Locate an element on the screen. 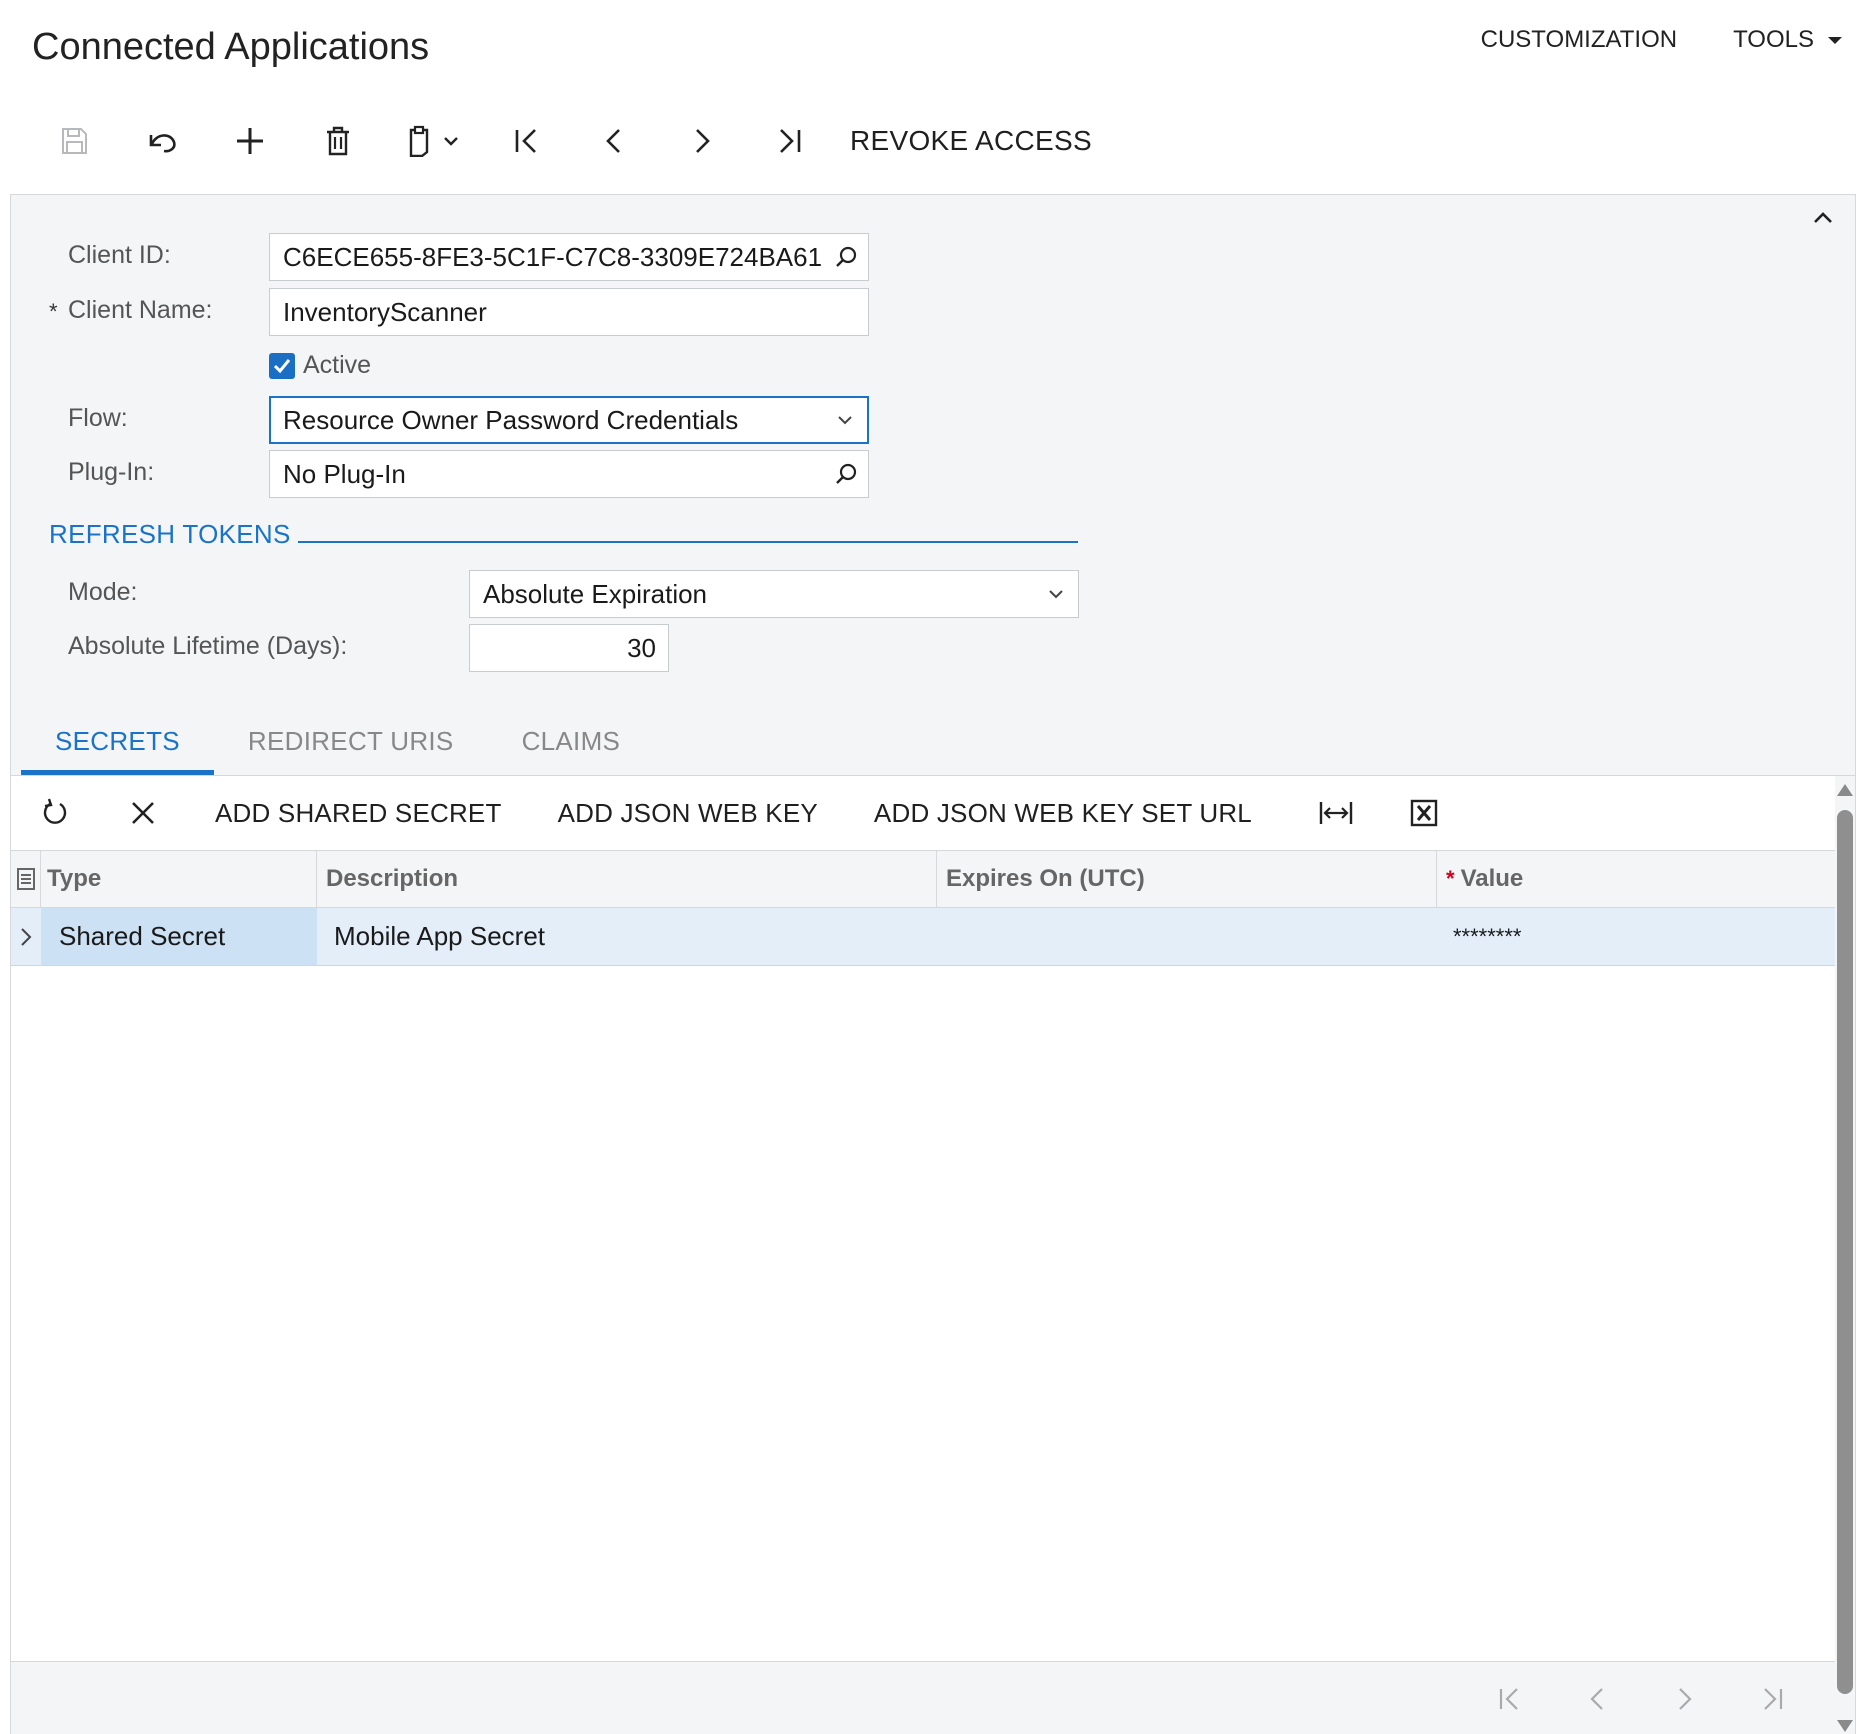 This screenshot has width=1864, height=1734. chevron-up-icon is located at coordinates (1823, 217).